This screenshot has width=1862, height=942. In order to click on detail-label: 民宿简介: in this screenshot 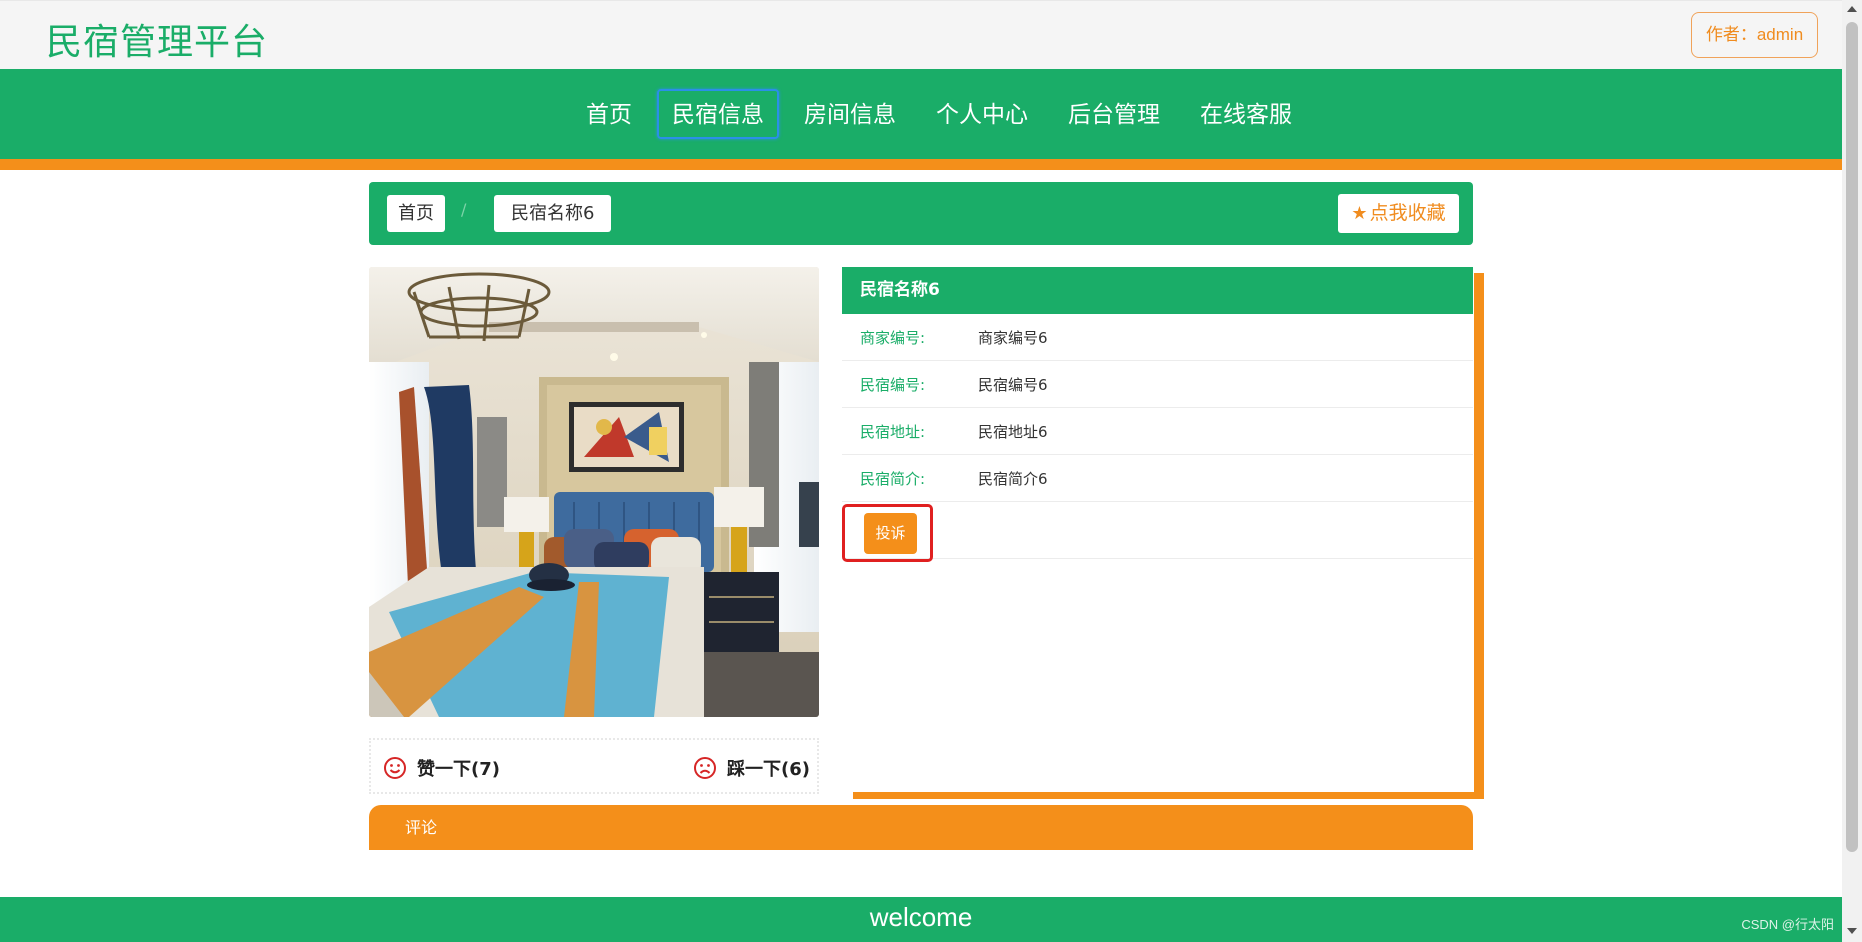, I will do `click(893, 478)`.